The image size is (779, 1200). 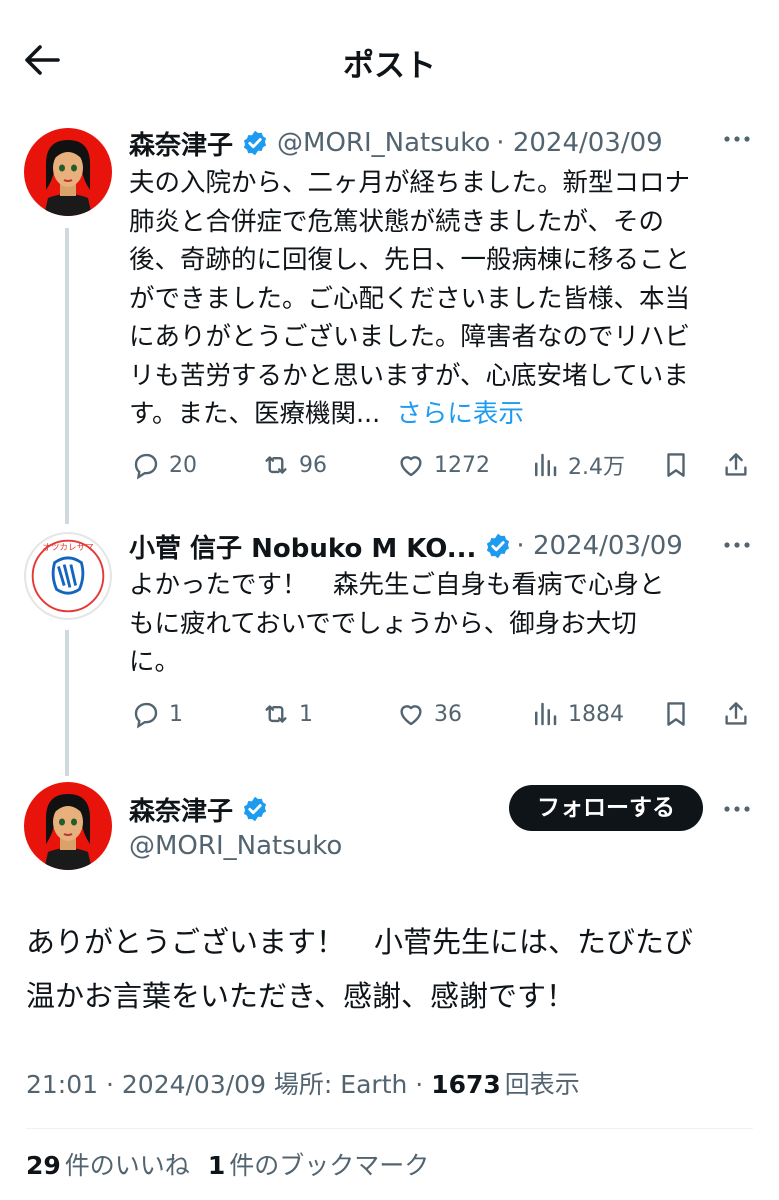 I want to click on bookmarks-count: 1, so click(x=216, y=1165).